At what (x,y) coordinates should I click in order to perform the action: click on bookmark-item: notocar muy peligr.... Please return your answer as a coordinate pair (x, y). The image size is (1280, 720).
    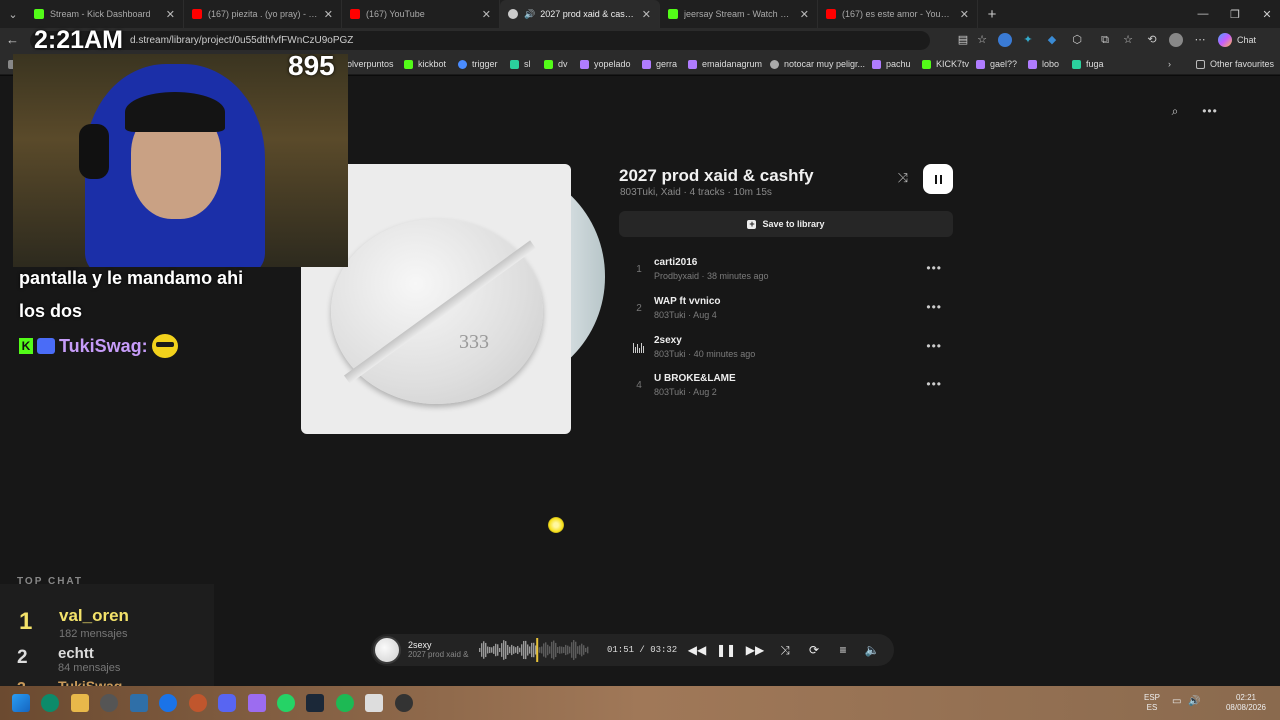
    Looking at the image, I should click on (817, 64).